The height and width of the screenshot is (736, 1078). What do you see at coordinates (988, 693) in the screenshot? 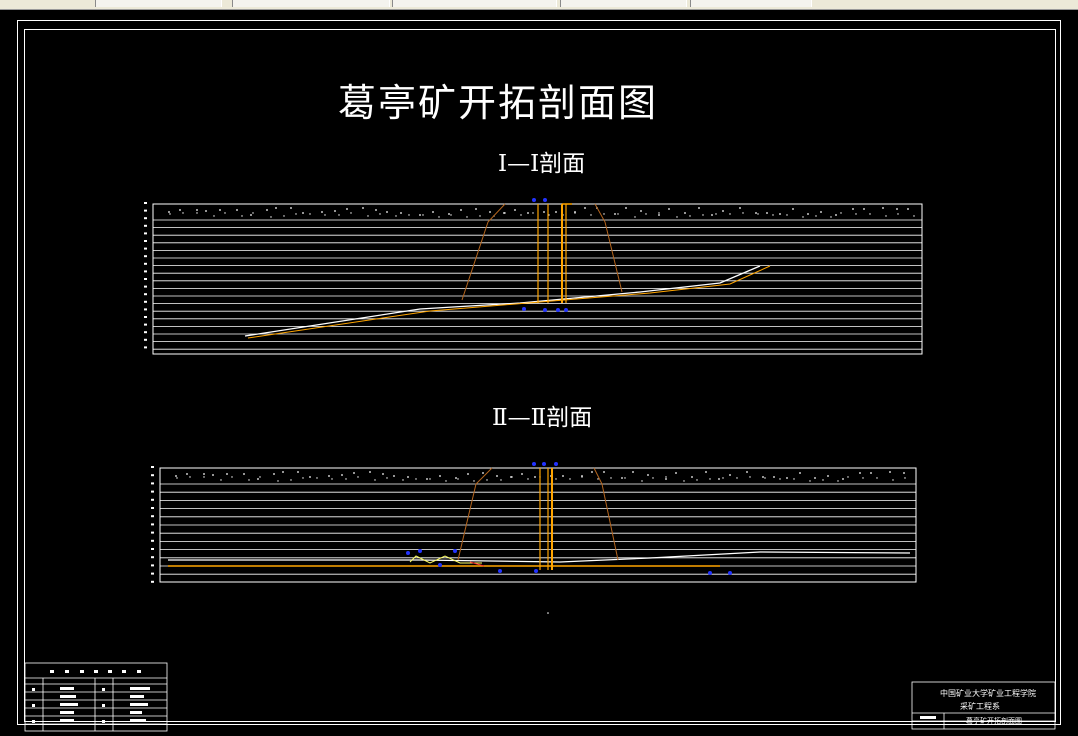
I see `title-block-school: 中国矿业大学矿业工程学院` at bounding box center [988, 693].